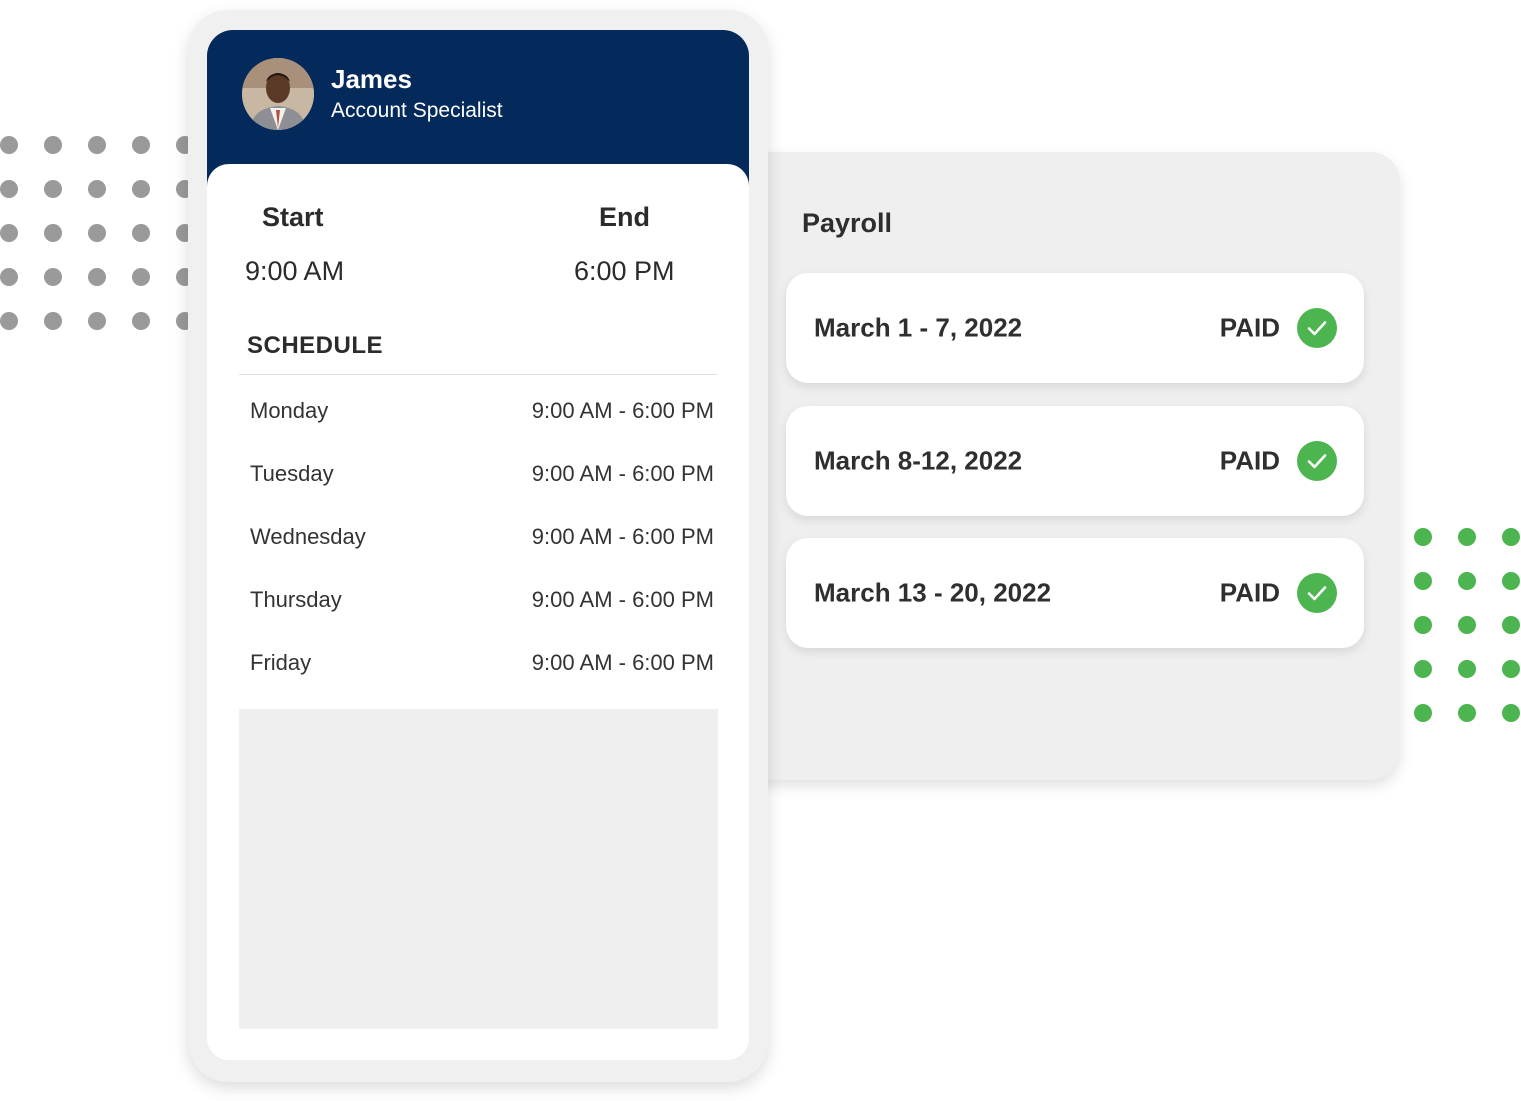 This screenshot has height=1101, width=1521. Describe the element at coordinates (289, 410) in the screenshot. I see `schedule-day: Monday` at that location.